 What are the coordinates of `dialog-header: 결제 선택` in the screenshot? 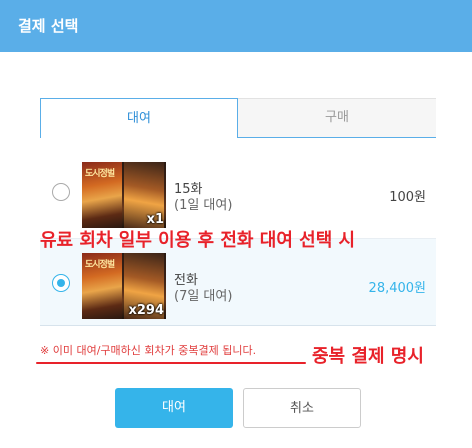 It's located at (236, 26).